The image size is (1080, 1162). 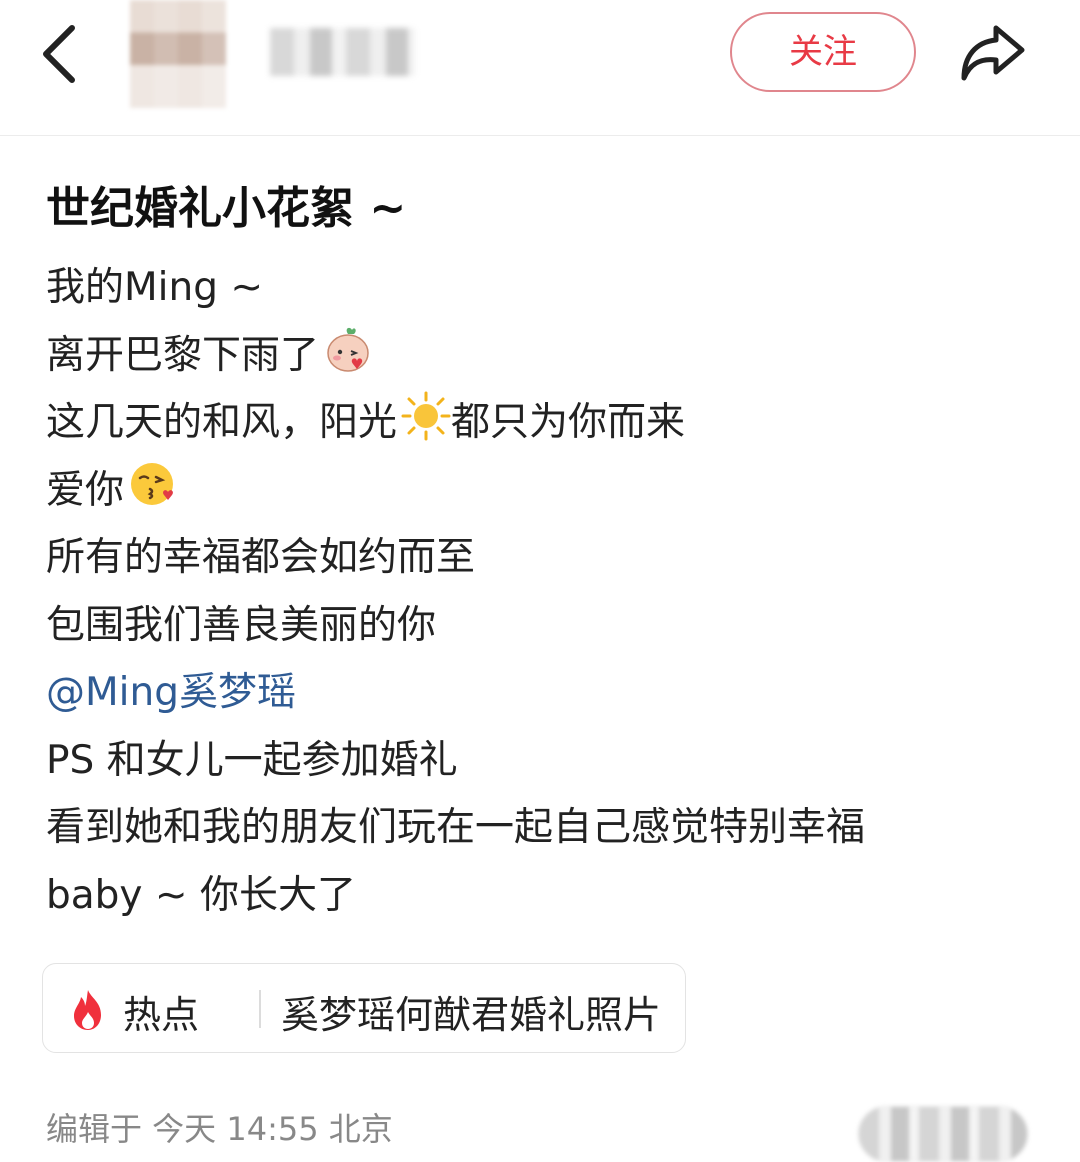 I want to click on post-line: 看到她和我的朋友们玩在一起自己感觉特别幸福, so click(x=456, y=827).